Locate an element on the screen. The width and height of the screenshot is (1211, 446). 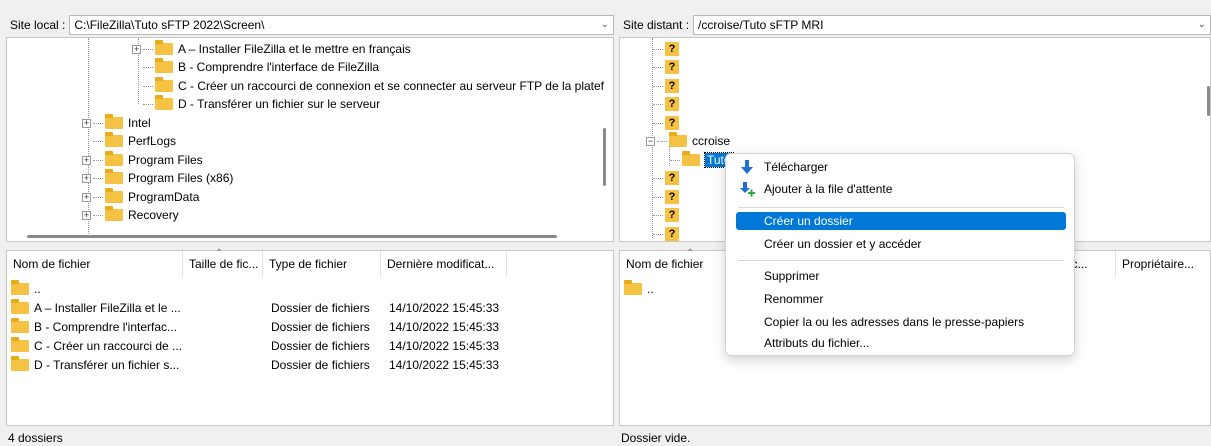
remote-site-label: Site distant : is located at coordinates (656, 25).